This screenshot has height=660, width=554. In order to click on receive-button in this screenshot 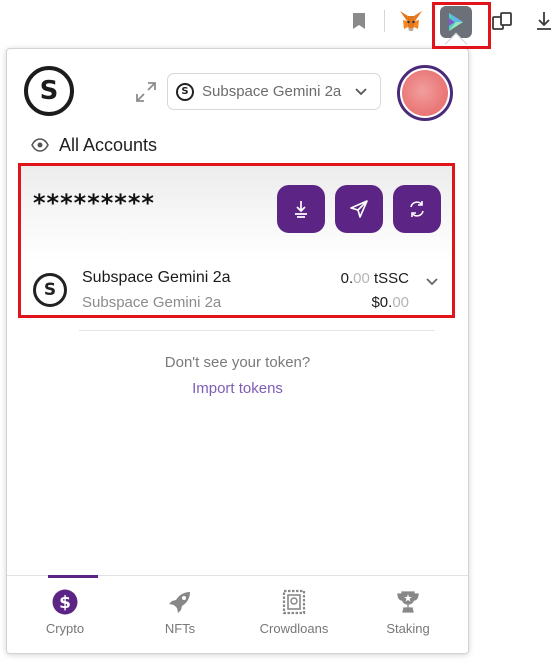, I will do `click(301, 209)`.